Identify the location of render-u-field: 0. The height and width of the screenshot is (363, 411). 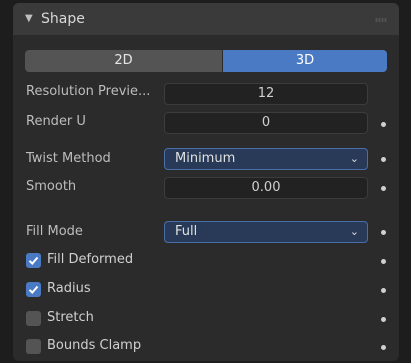
(266, 123).